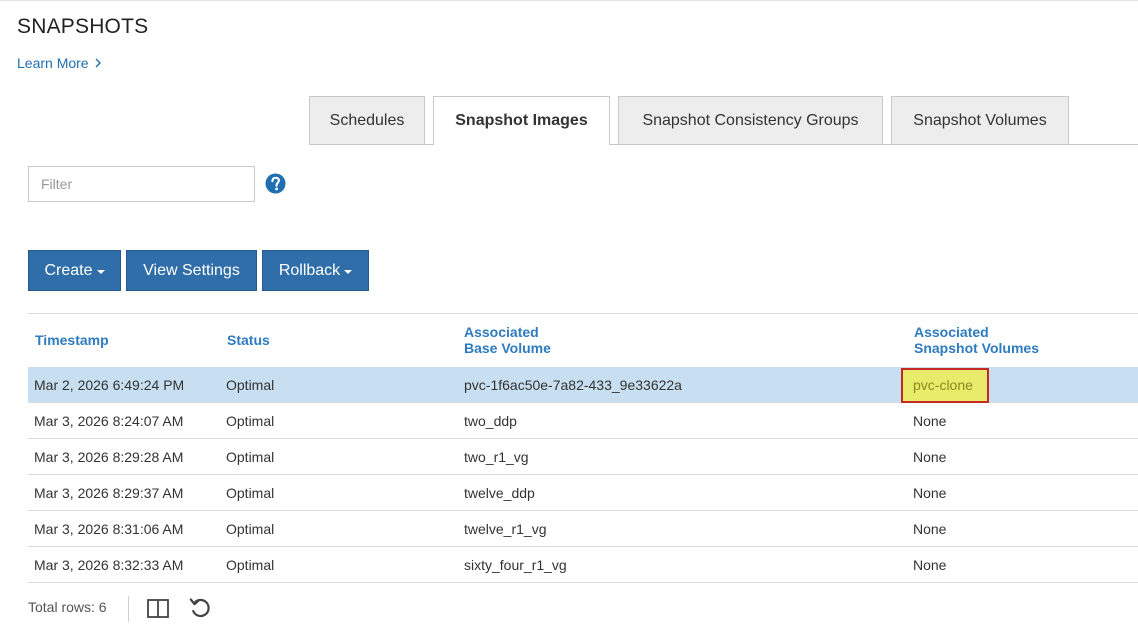 The image size is (1138, 641). I want to click on cell-timestamp: Mar 3, 2026 8:32:33 AM, so click(109, 565).